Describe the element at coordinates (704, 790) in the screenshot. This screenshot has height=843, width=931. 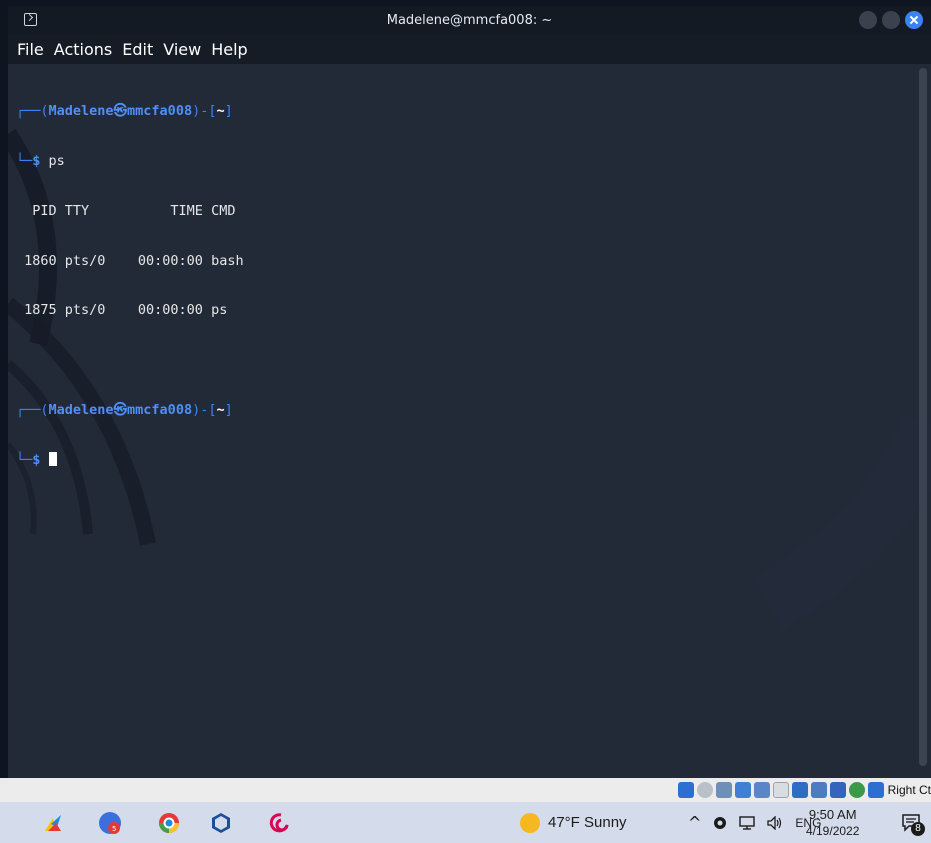
I see `optical-drive-icon` at that location.